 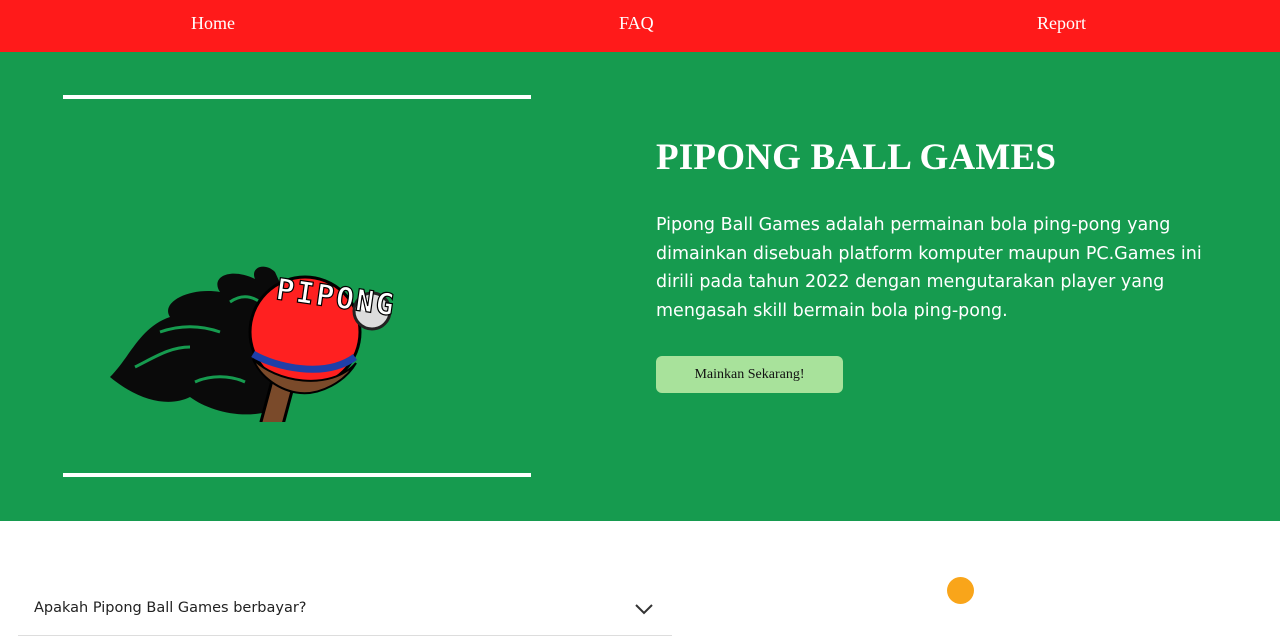 What do you see at coordinates (749, 374) in the screenshot?
I see `play-now-button: Mainkan Sekarang!` at bounding box center [749, 374].